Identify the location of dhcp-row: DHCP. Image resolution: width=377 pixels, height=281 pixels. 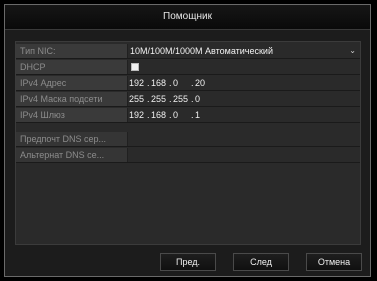
(188, 67).